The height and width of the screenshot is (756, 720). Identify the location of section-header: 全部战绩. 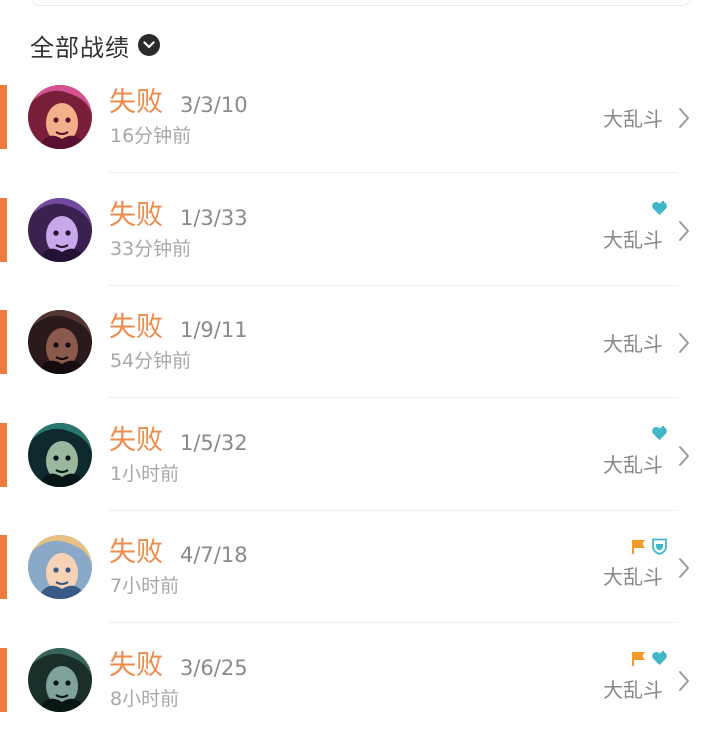
(95, 45).